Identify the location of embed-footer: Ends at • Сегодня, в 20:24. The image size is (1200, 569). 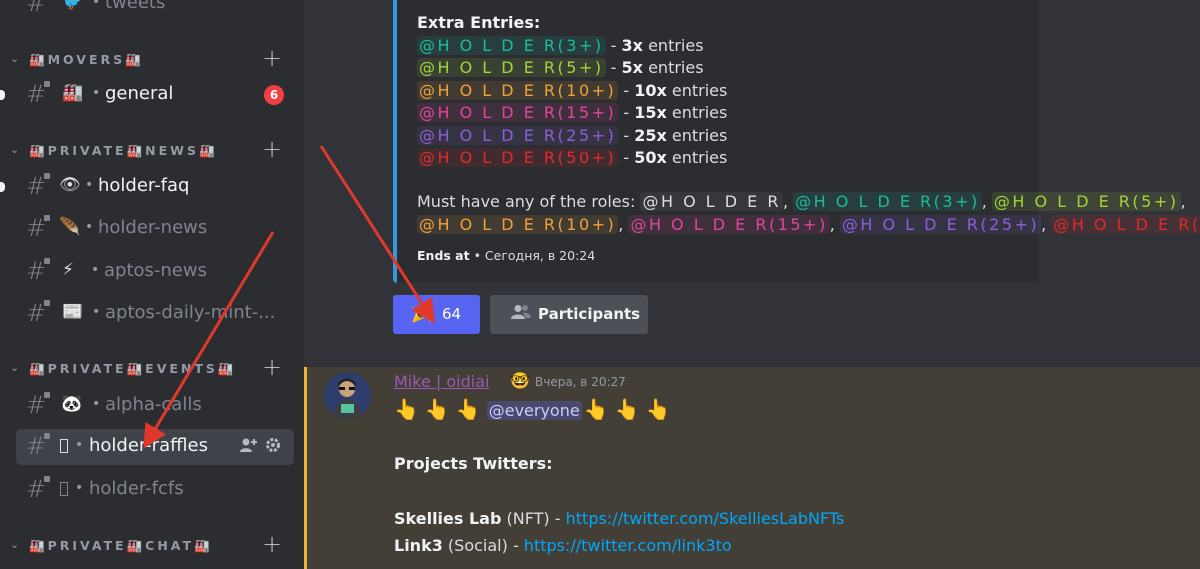
(506, 255).